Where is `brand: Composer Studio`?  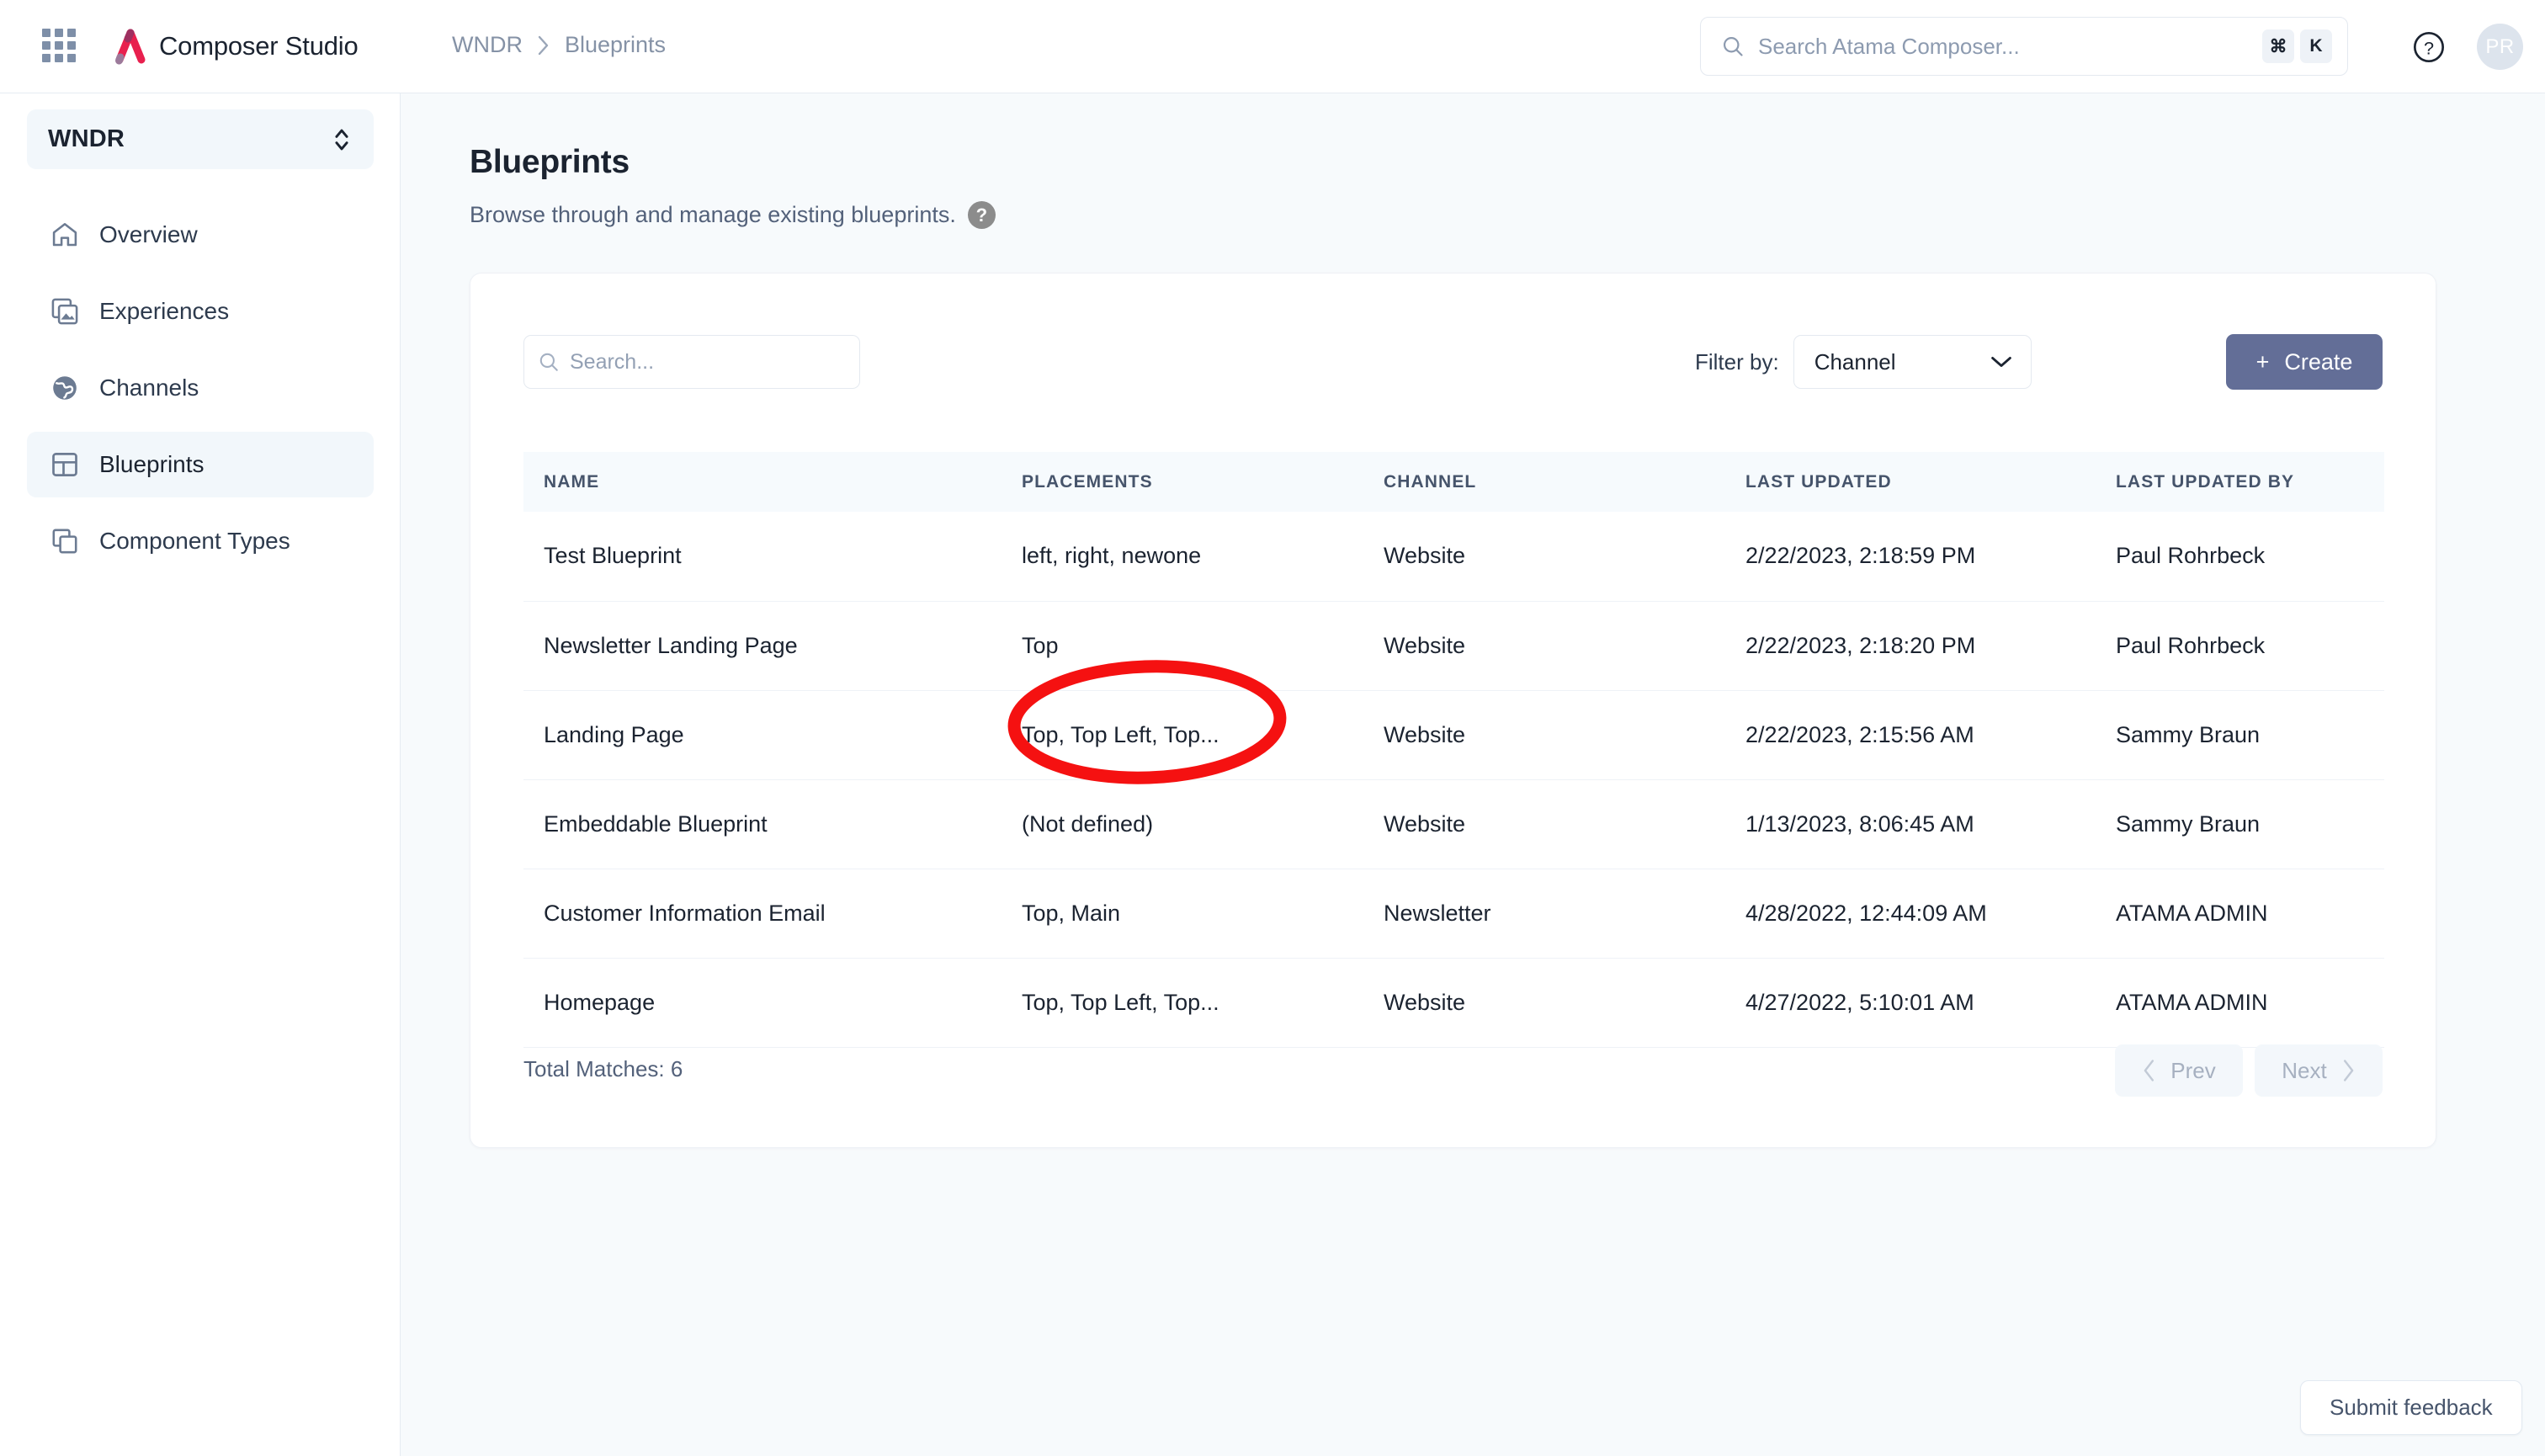 brand: Composer Studio is located at coordinates (231, 46).